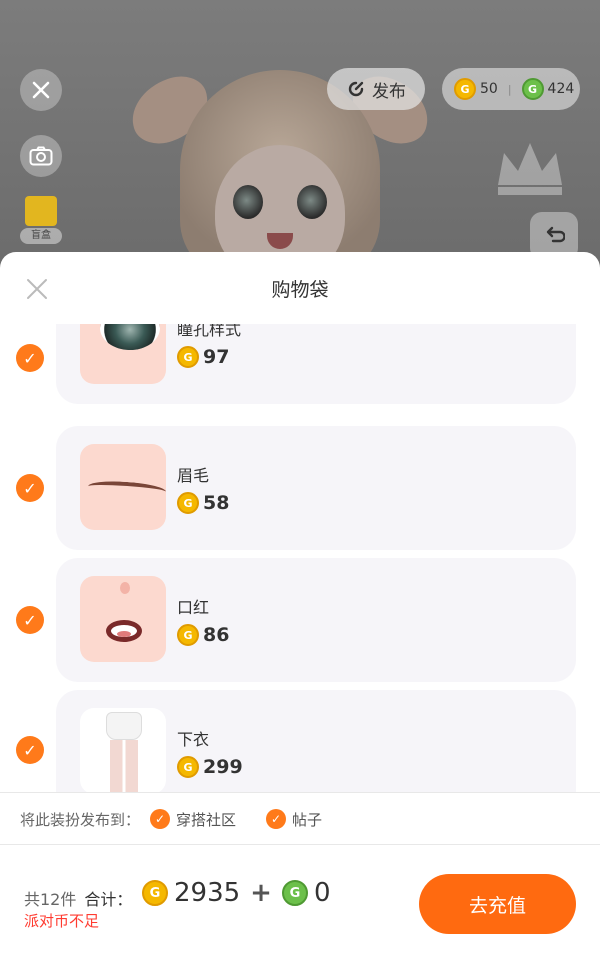 The width and height of the screenshot is (600, 960). What do you see at coordinates (62, 921) in the screenshot?
I see `insufficient-funds-warning: 派对币不足` at bounding box center [62, 921].